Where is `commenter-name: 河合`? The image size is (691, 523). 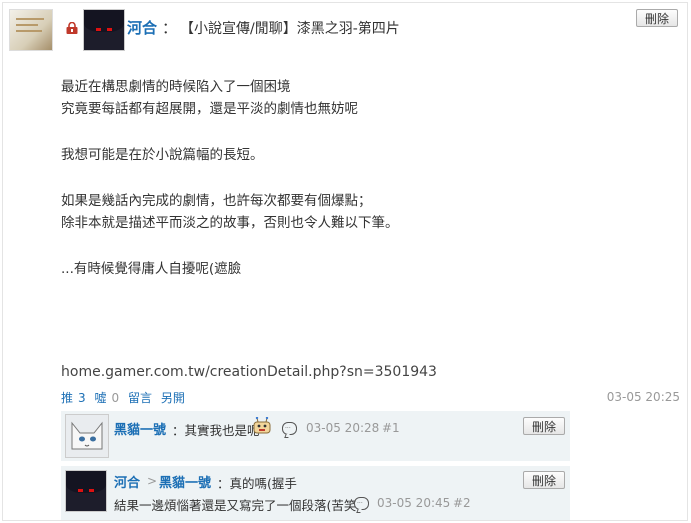 commenter-name: 河合 is located at coordinates (127, 481).